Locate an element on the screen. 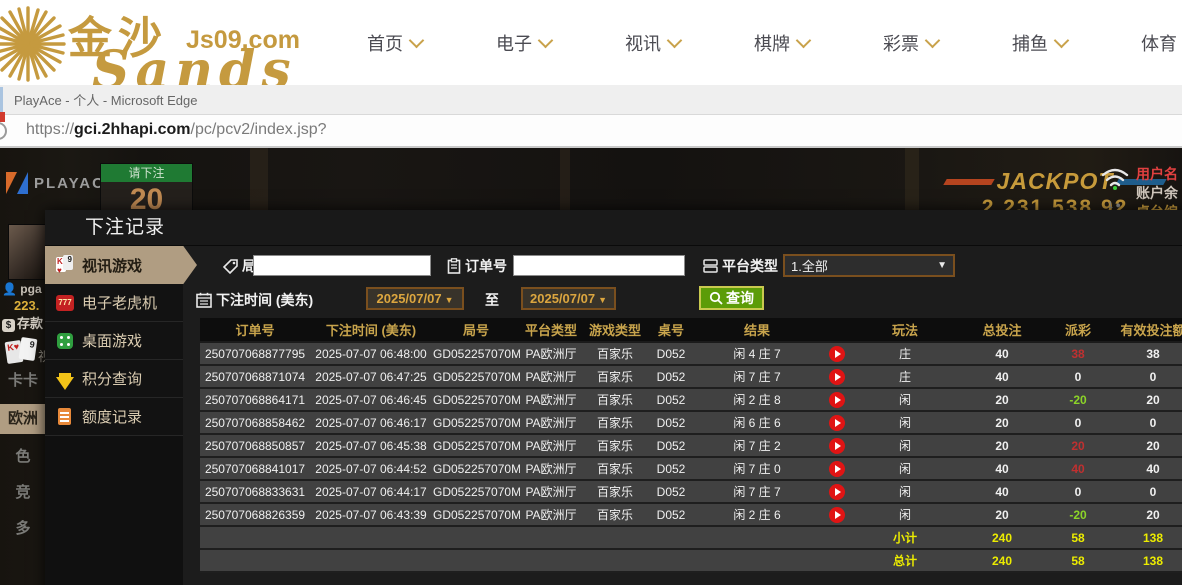 The width and height of the screenshot is (1182, 585). cell-result: 闲 2 庄 8 is located at coordinates (757, 400).